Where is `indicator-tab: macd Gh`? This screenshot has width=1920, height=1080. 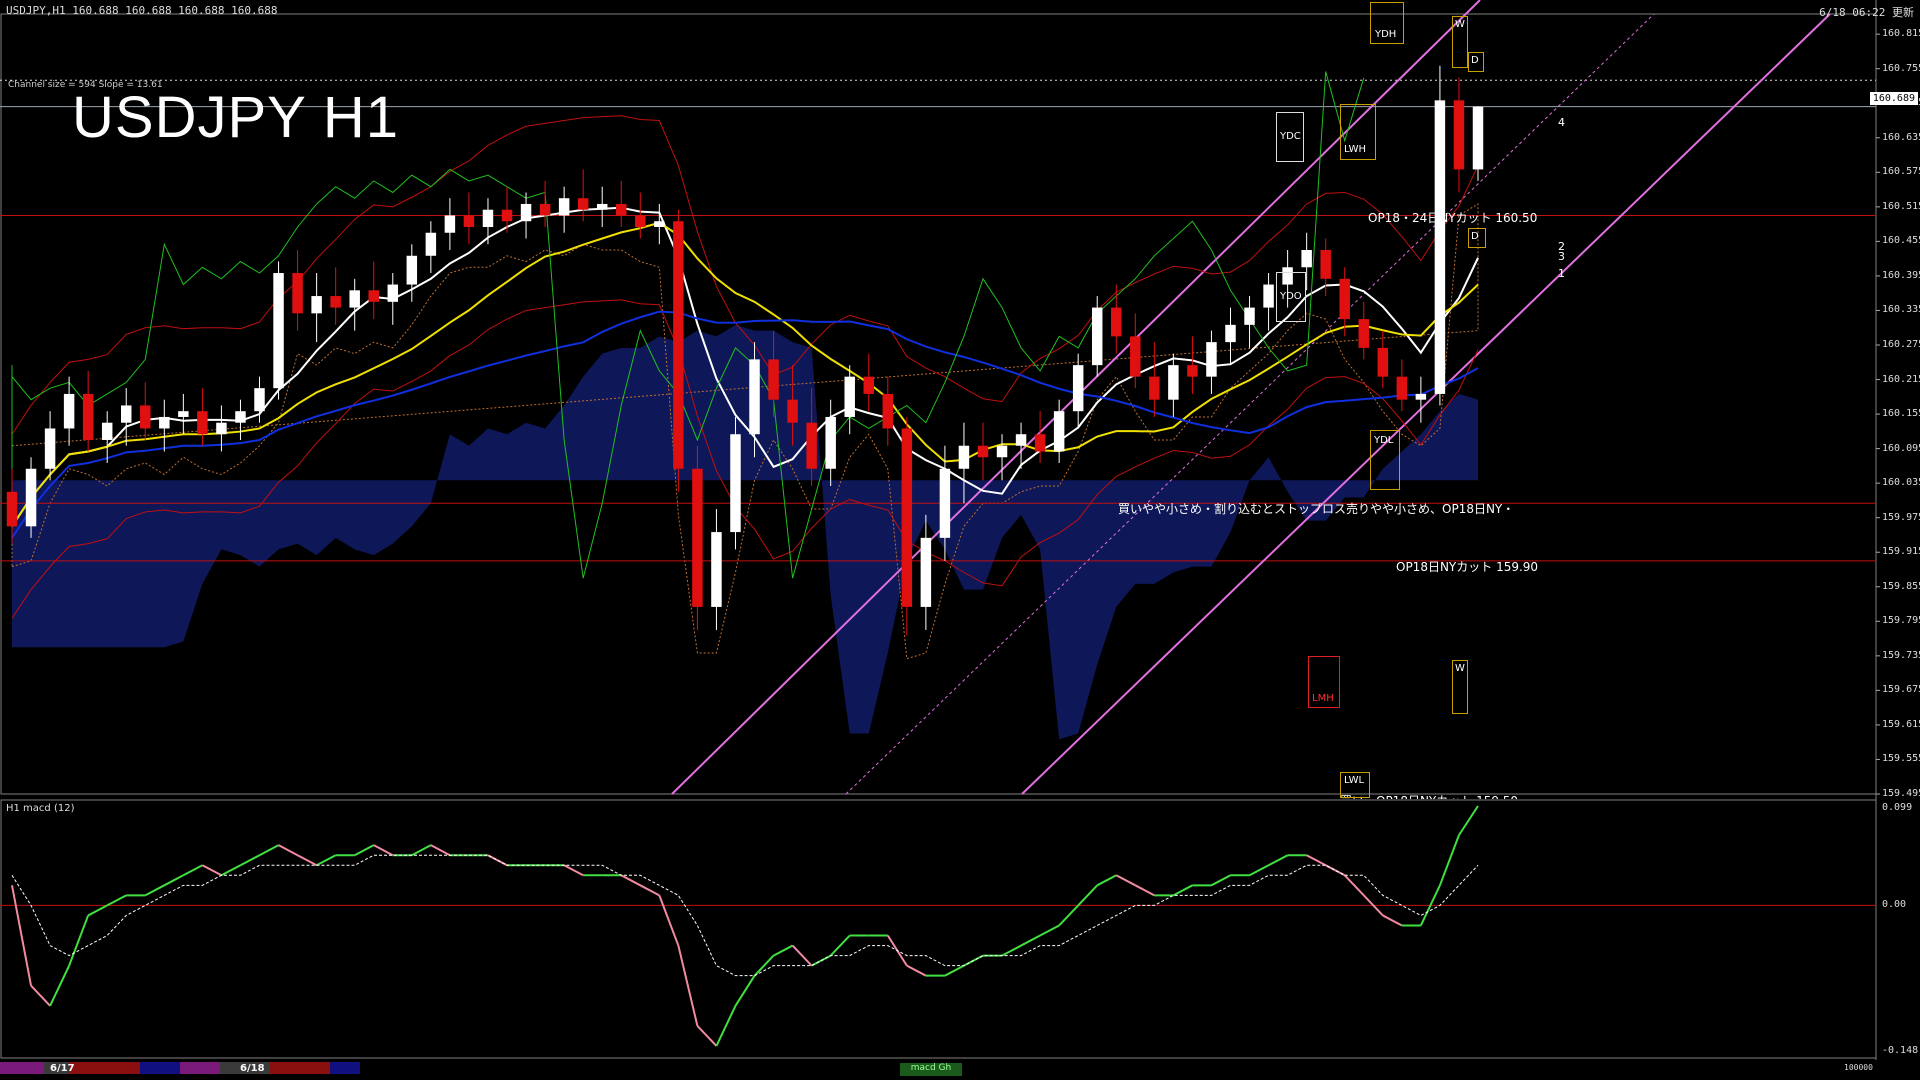 indicator-tab: macd Gh is located at coordinates (931, 1069).